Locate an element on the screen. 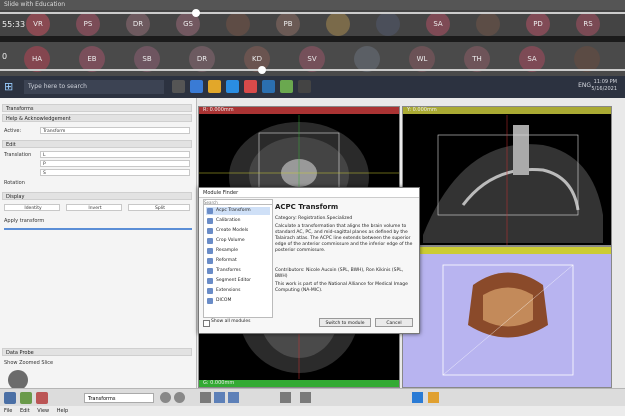 The height and width of the screenshot is (416, 625). data-probe-section: Data Probe is located at coordinates (97, 352).